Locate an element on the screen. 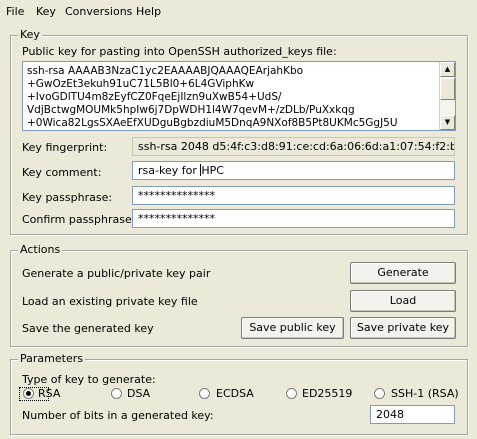 This screenshot has height=439, width=477. save-public-key-button: Save public key is located at coordinates (292, 328).